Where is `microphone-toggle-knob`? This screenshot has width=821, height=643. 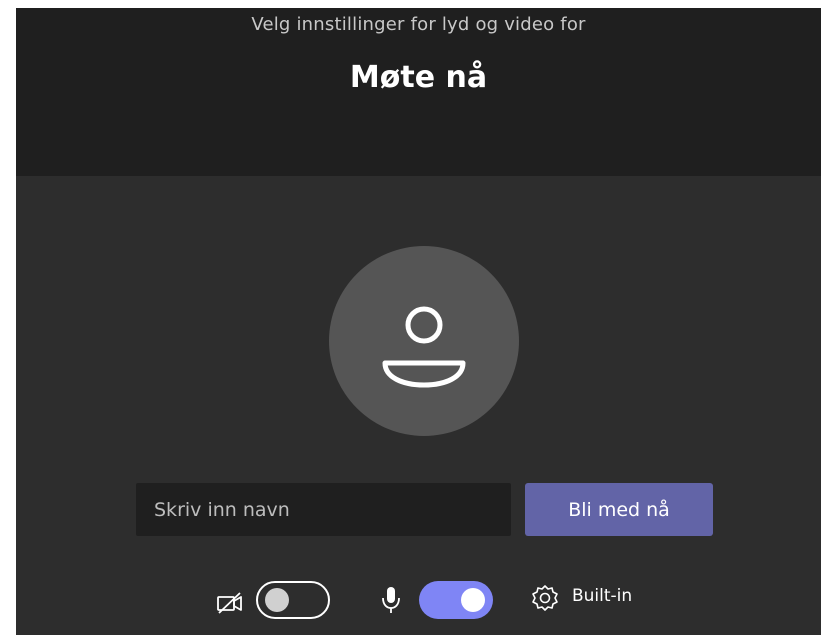 microphone-toggle-knob is located at coordinates (473, 600).